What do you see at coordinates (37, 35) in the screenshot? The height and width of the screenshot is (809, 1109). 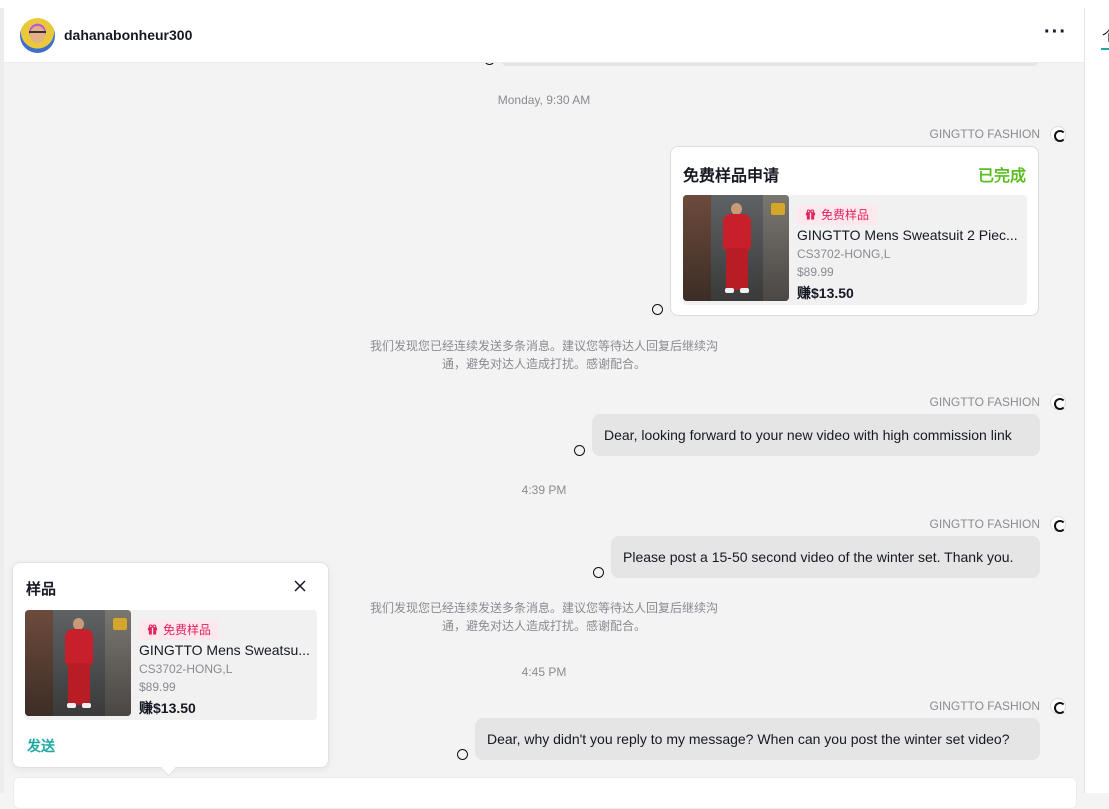 I see `avatar` at bounding box center [37, 35].